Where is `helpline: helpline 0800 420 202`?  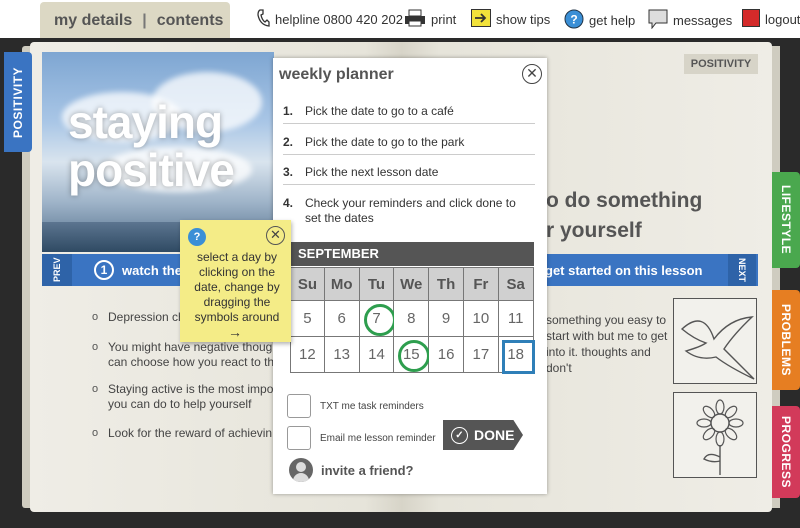 helpline: helpline 0800 420 202 is located at coordinates (329, 19).